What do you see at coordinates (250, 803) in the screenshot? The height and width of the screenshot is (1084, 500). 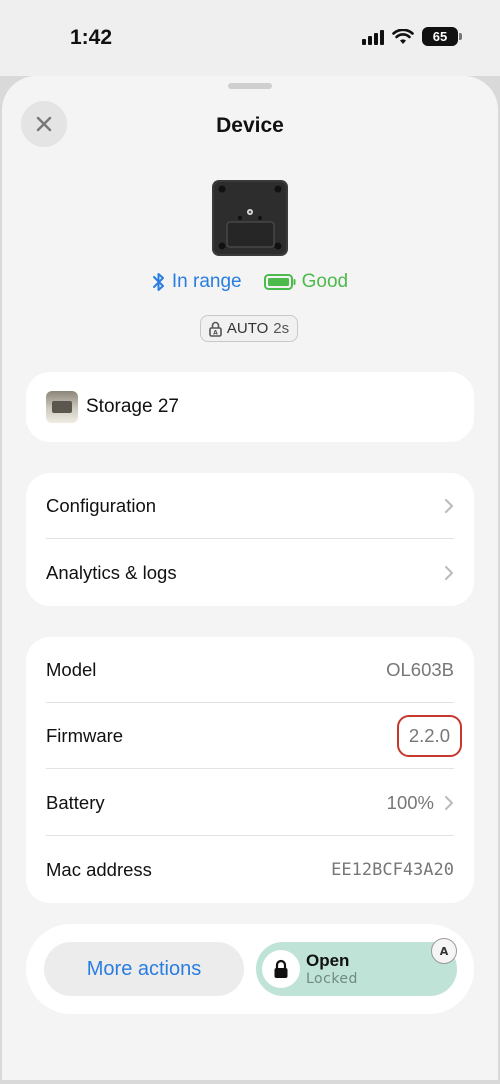 I see `info-row-battery: Battery 100%` at bounding box center [250, 803].